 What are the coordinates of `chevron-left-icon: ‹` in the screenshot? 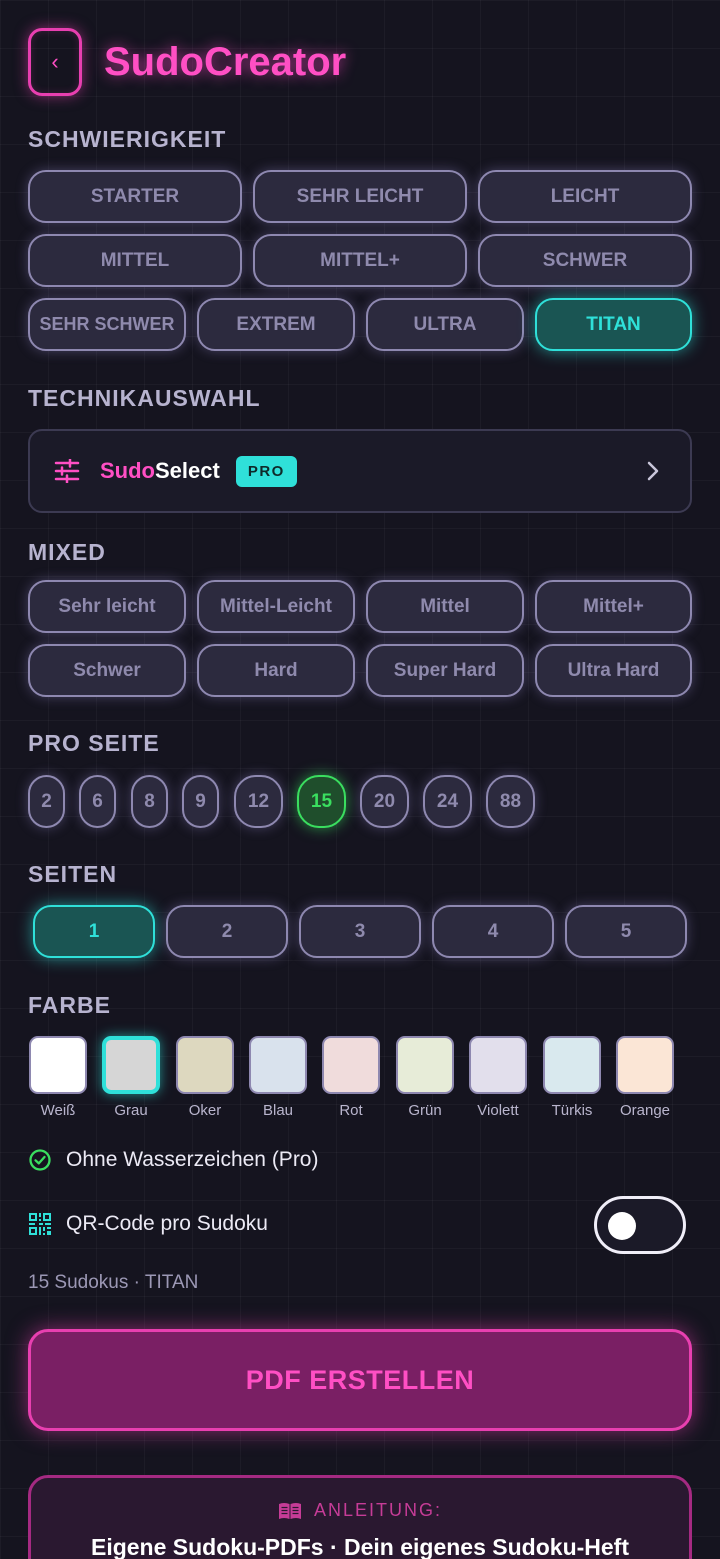 It's located at (55, 61).